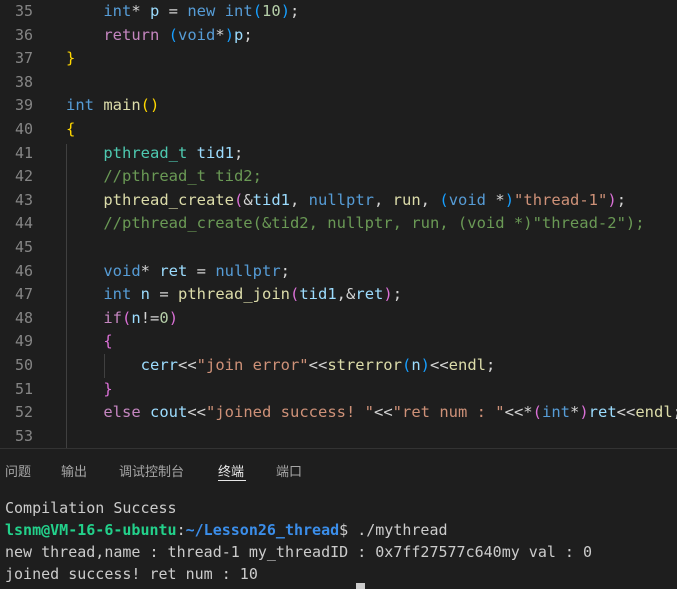 The image size is (677, 589). Describe the element at coordinates (338, 390) in the screenshot. I see `code-line: 51 }` at that location.